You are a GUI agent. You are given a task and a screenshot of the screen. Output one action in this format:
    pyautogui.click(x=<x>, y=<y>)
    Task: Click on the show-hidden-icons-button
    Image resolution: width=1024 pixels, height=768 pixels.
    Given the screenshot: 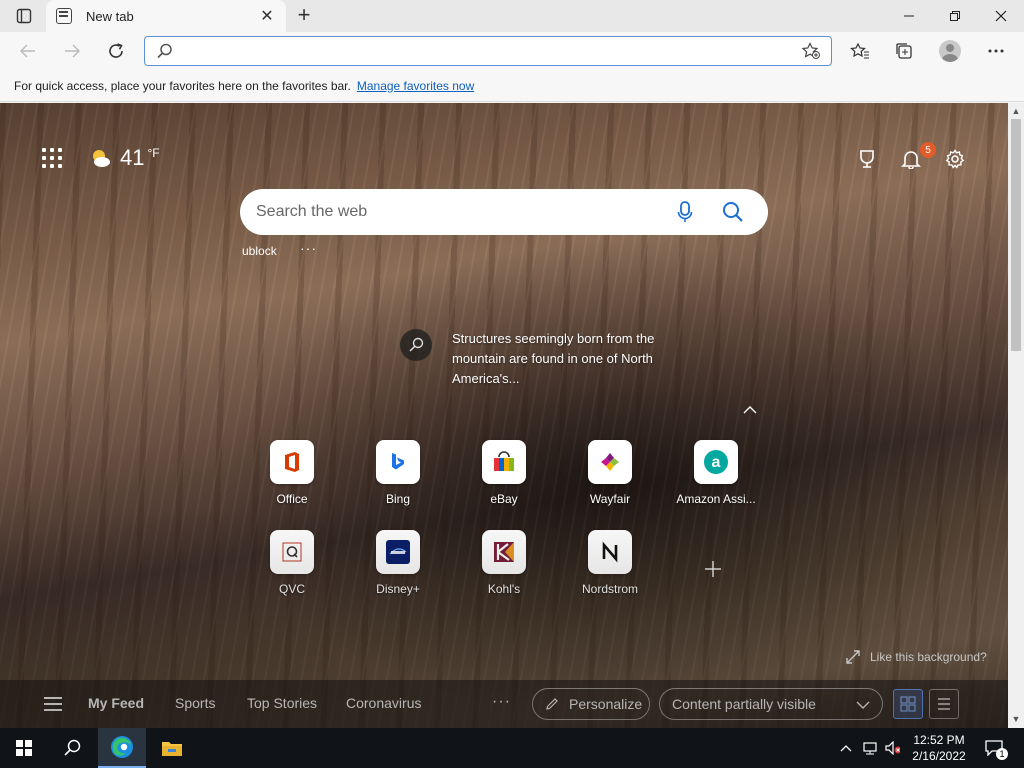 What is the action you would take?
    pyautogui.click(x=846, y=748)
    